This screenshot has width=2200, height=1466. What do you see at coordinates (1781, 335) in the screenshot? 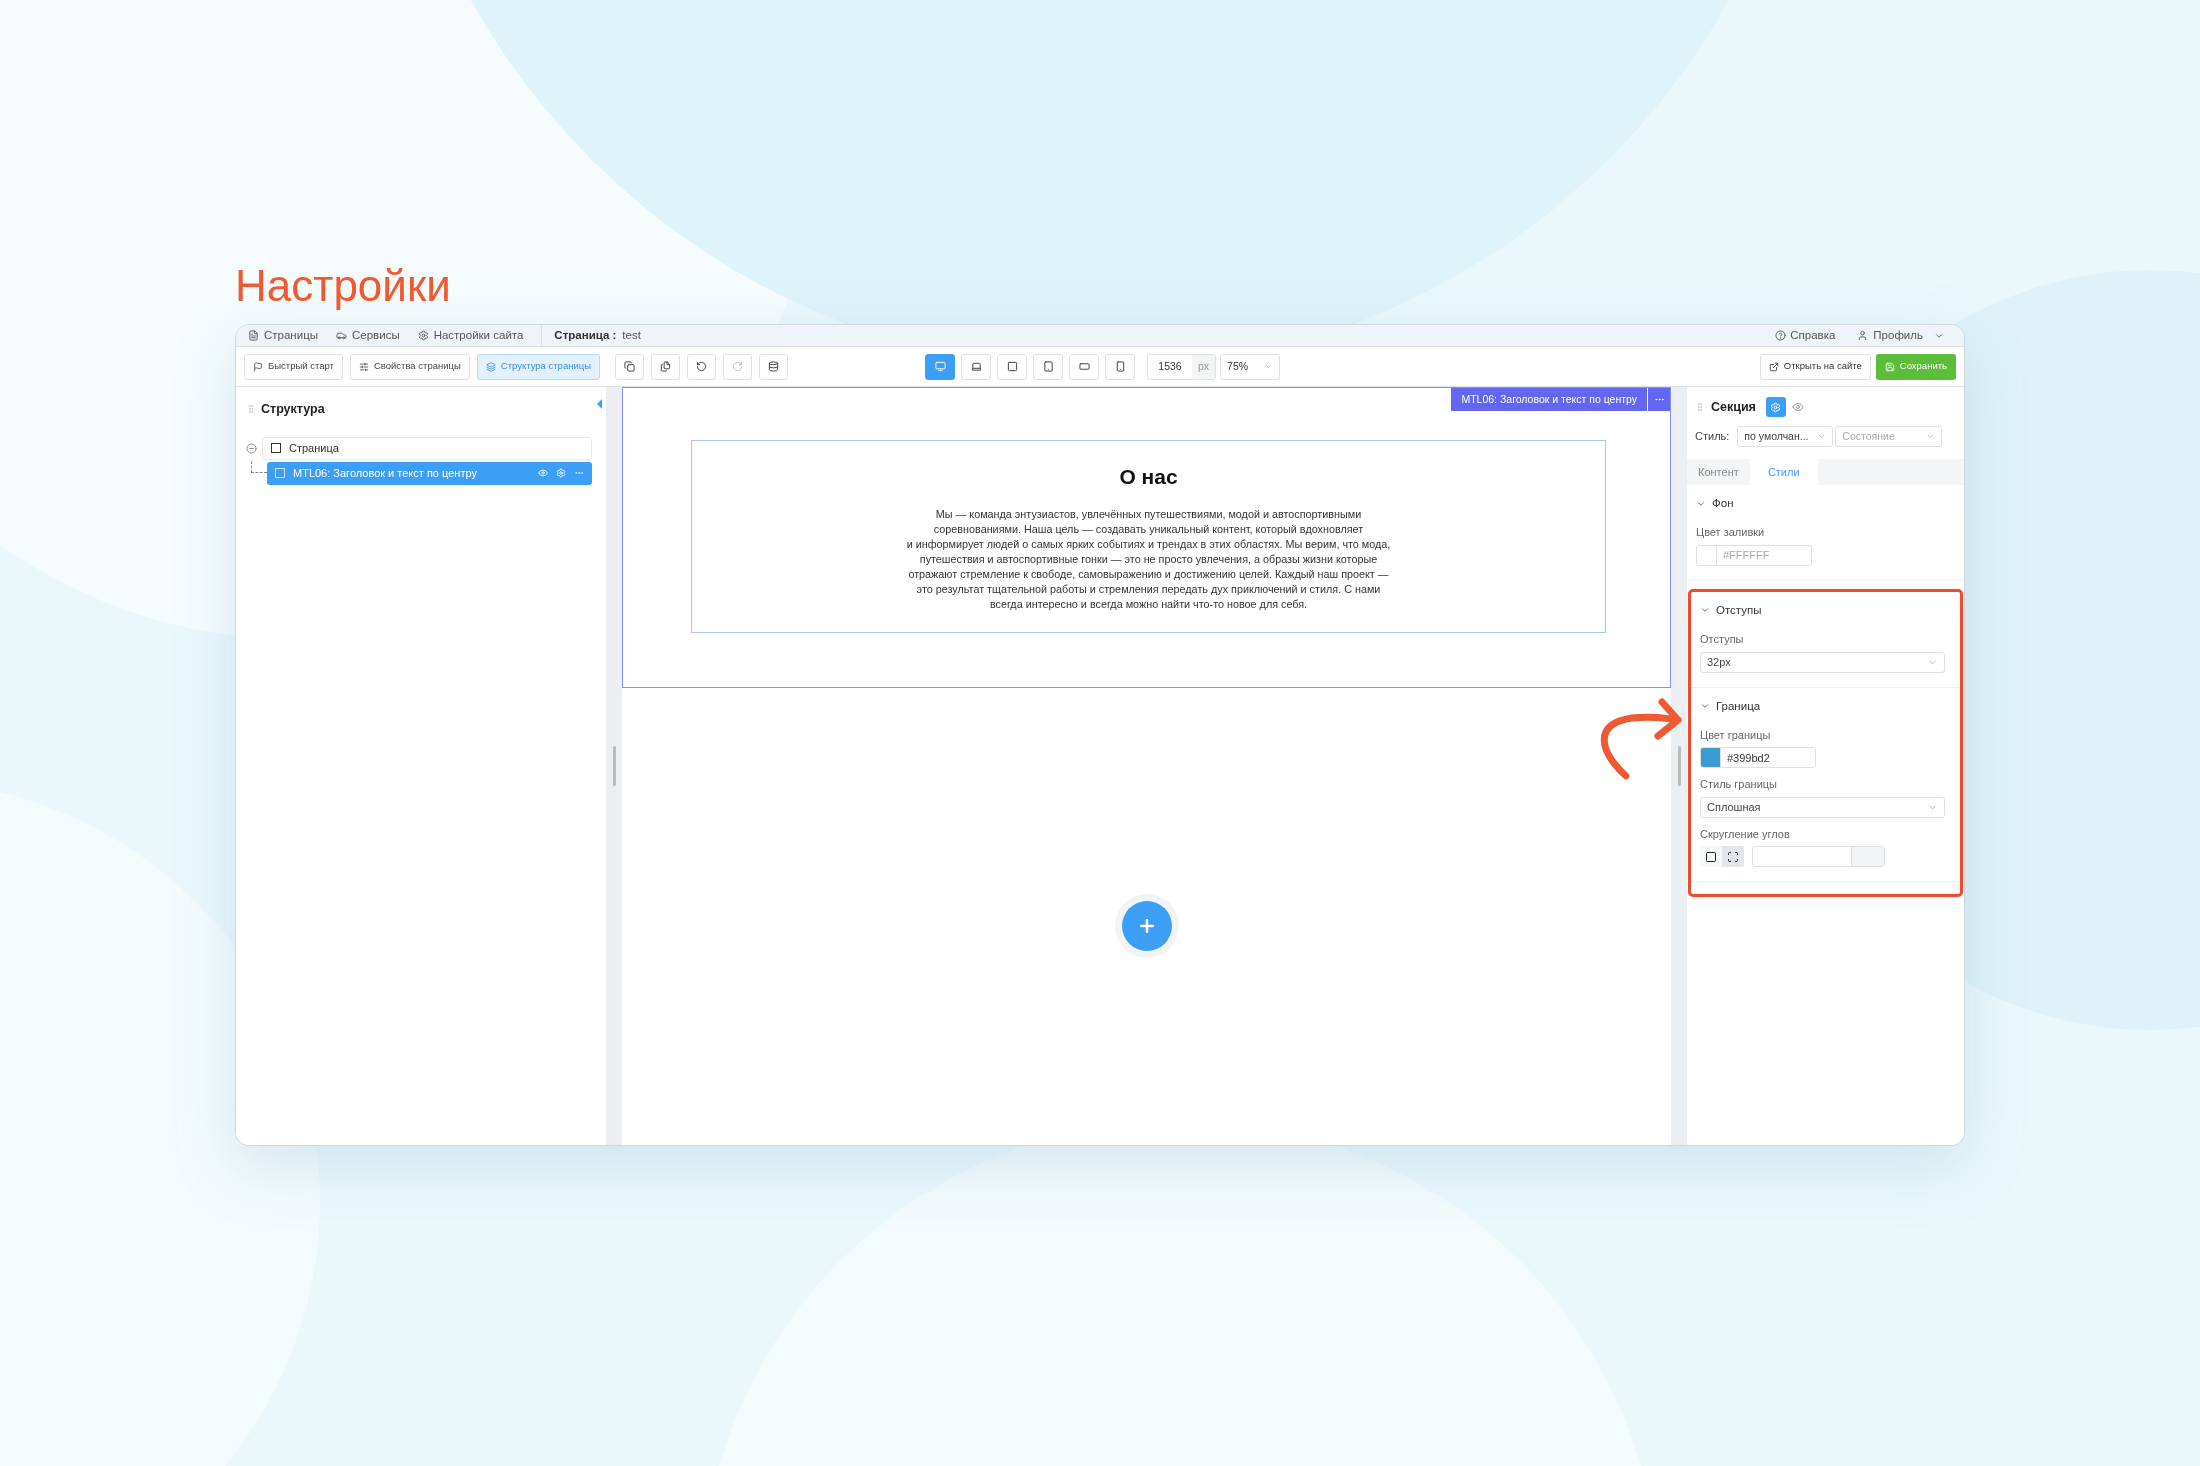
I see `help-icon` at bounding box center [1781, 335].